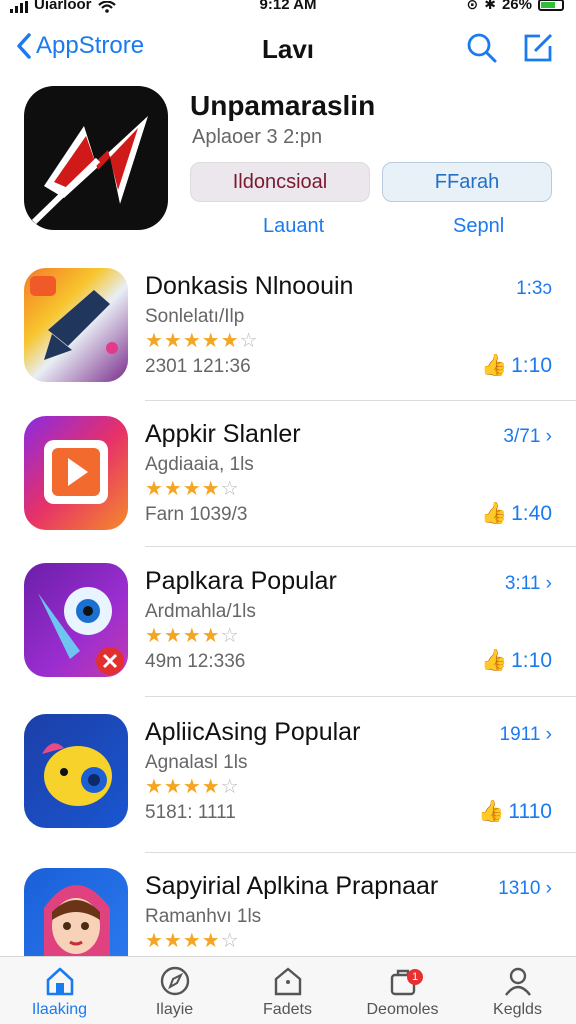  I want to click on tab-account: Keglds, so click(517, 992).